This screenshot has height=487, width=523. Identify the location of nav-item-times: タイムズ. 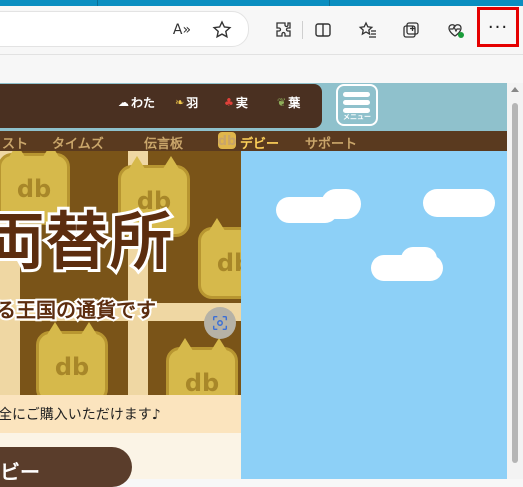
(78, 142).